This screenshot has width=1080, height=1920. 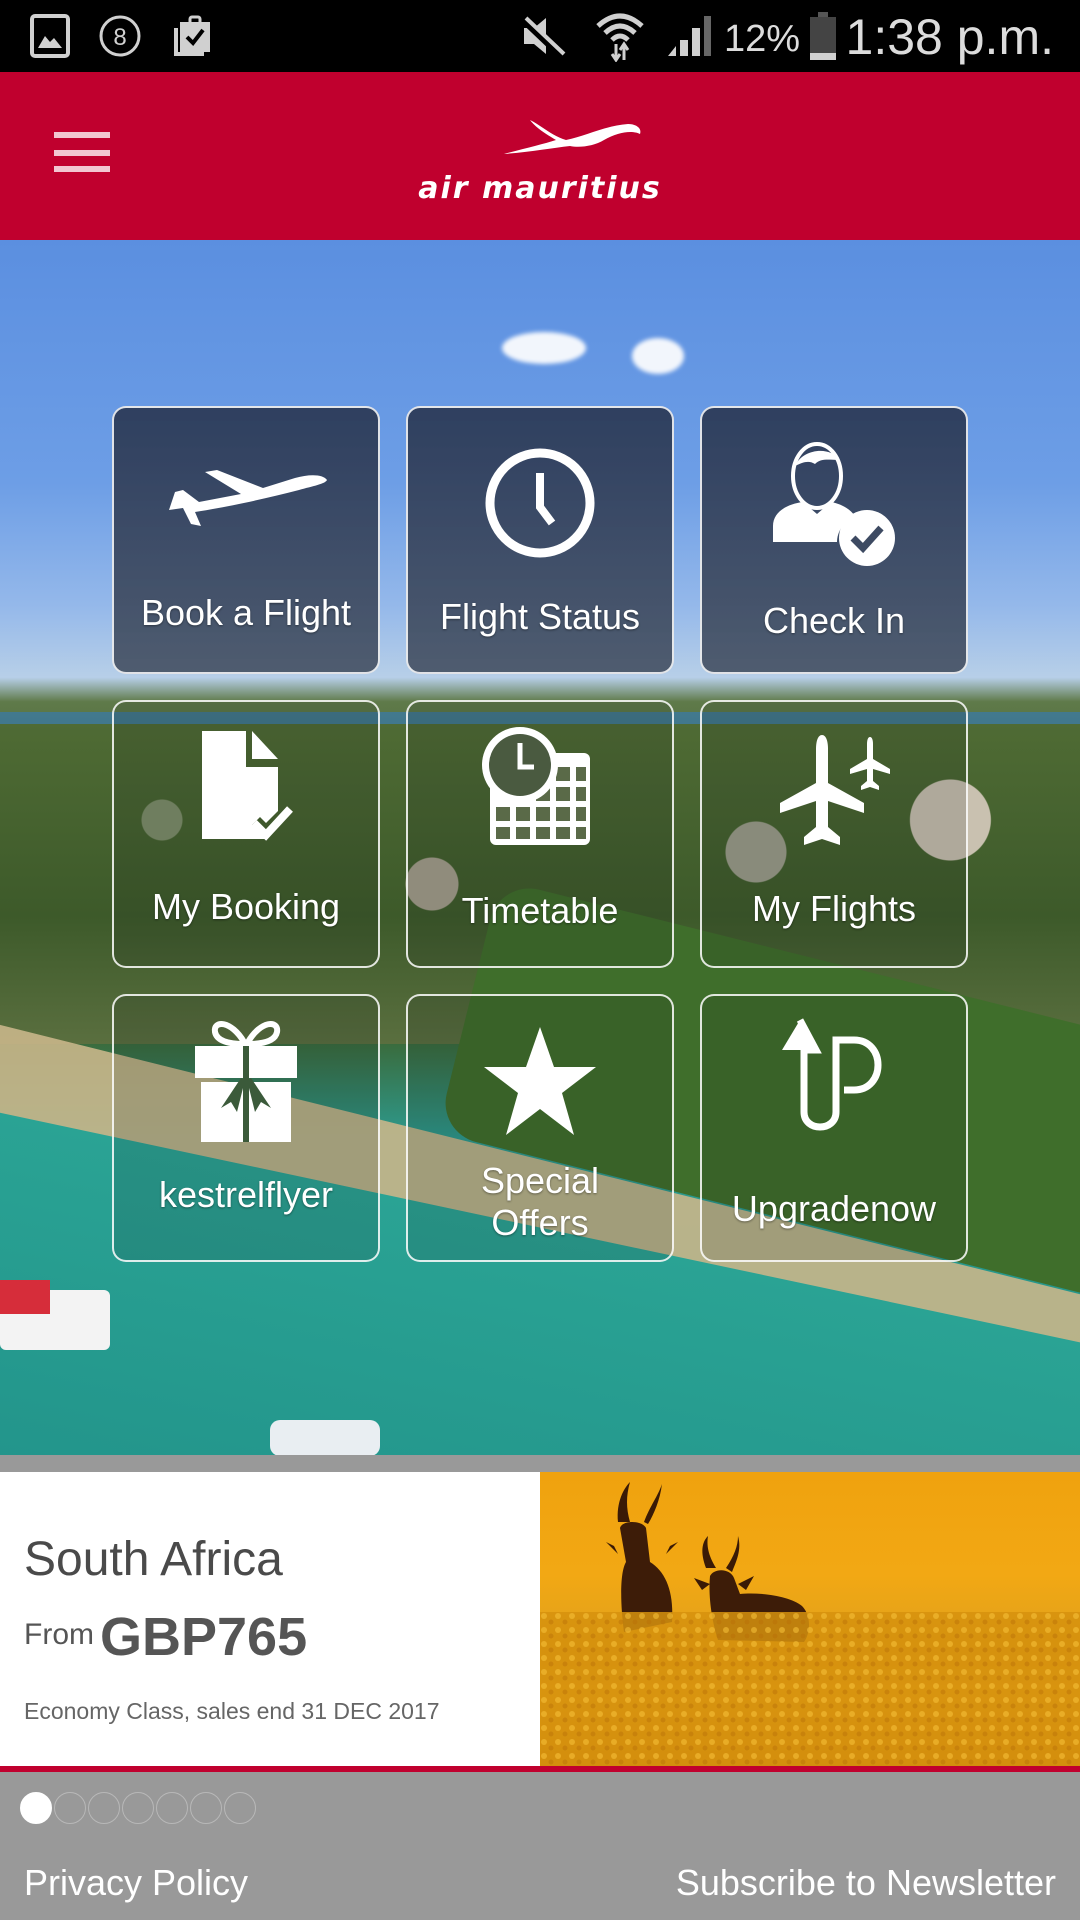 What do you see at coordinates (540, 161) in the screenshot?
I see `brand-logo: air mauritius` at bounding box center [540, 161].